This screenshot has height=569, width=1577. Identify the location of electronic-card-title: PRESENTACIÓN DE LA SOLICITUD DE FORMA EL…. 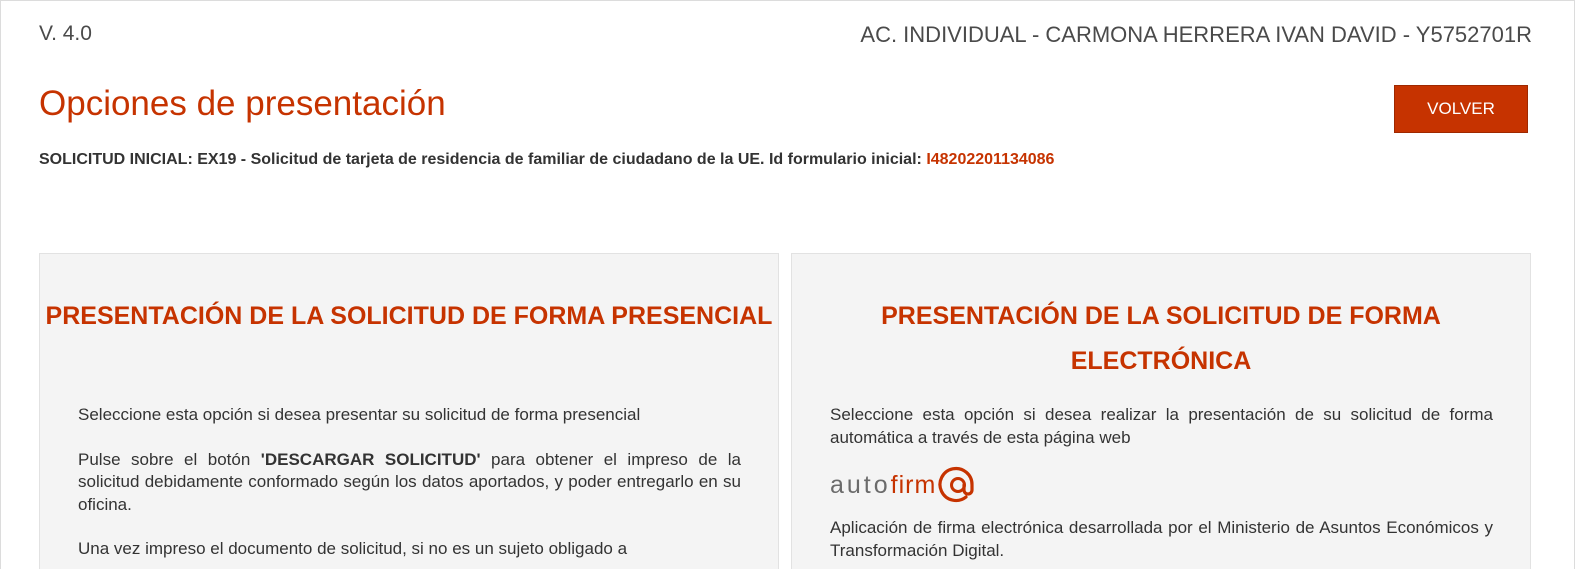
(1161, 338).